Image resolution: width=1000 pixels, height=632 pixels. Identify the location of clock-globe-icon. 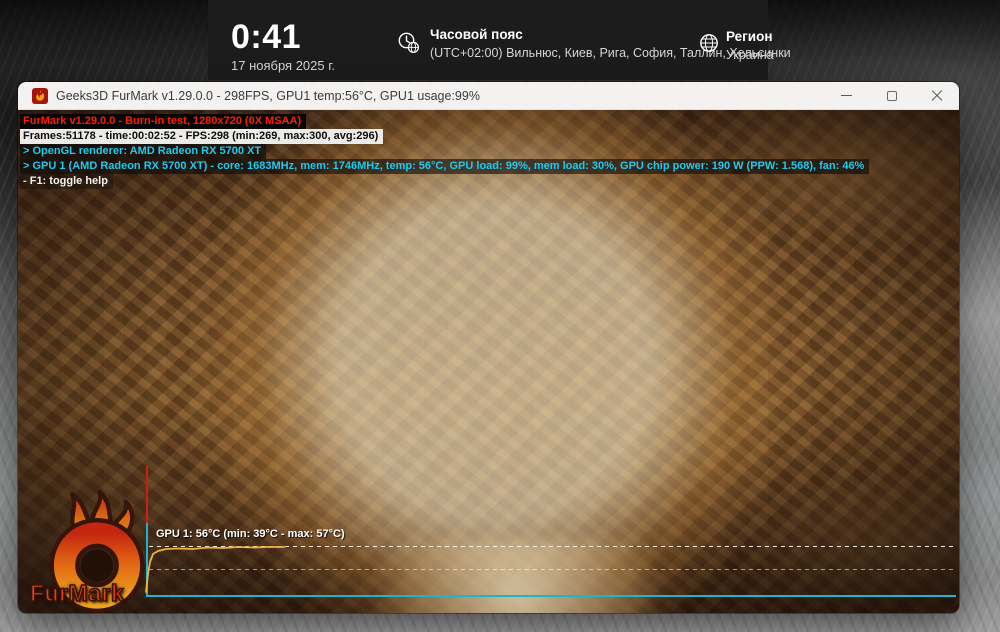
(408, 42).